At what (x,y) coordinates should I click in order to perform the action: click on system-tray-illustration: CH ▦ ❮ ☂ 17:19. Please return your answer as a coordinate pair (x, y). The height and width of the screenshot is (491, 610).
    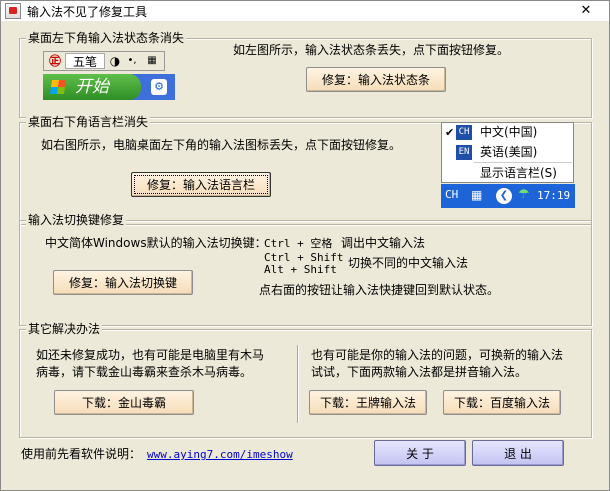
    Looking at the image, I should click on (508, 196).